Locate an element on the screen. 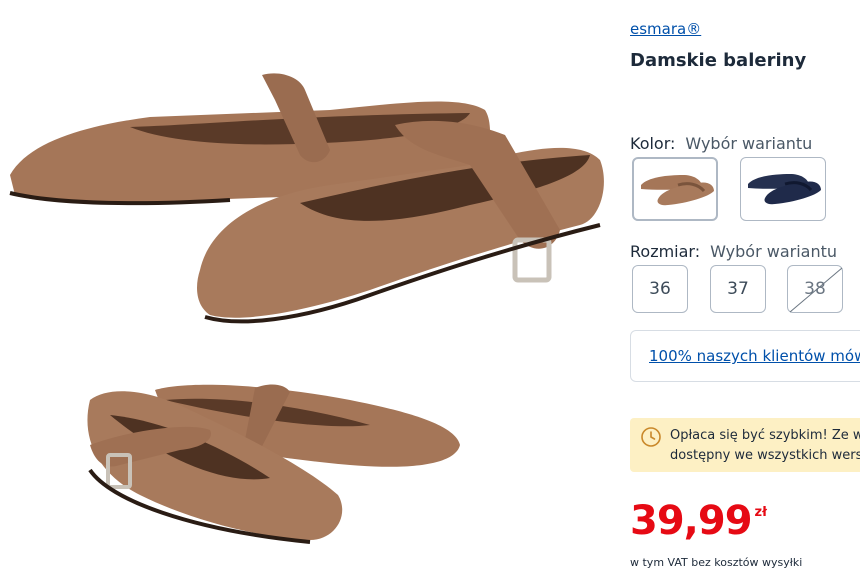 The height and width of the screenshot is (573, 860). reviews-box: 100% naszych klientów mów is located at coordinates (745, 356).